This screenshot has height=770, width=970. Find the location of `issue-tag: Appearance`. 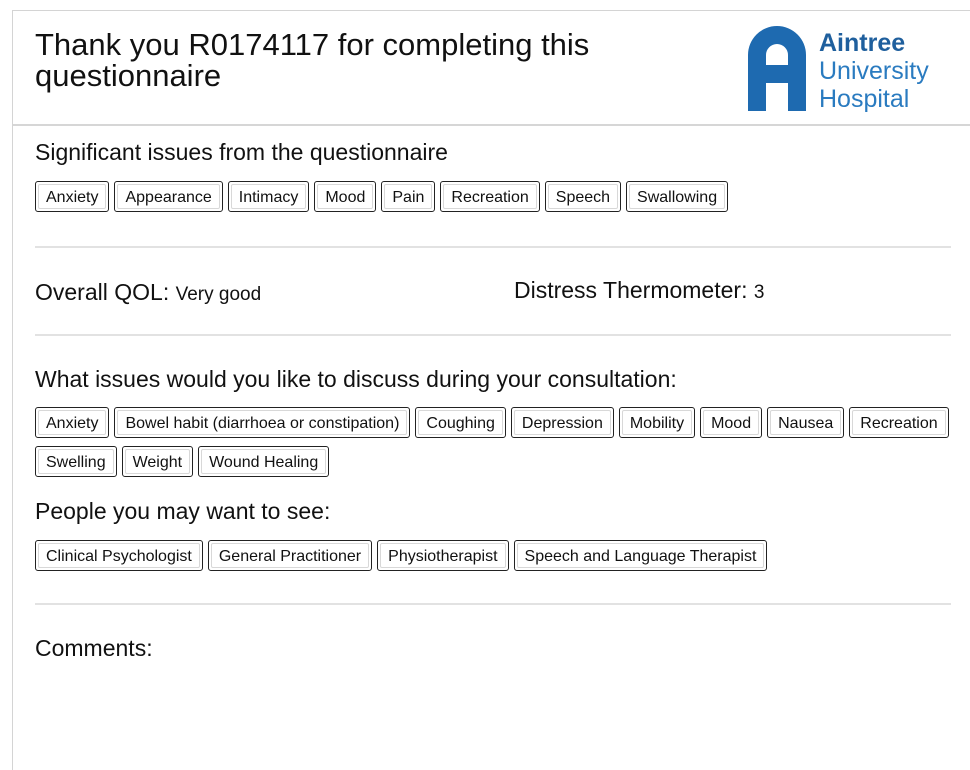

issue-tag: Appearance is located at coordinates (168, 196).